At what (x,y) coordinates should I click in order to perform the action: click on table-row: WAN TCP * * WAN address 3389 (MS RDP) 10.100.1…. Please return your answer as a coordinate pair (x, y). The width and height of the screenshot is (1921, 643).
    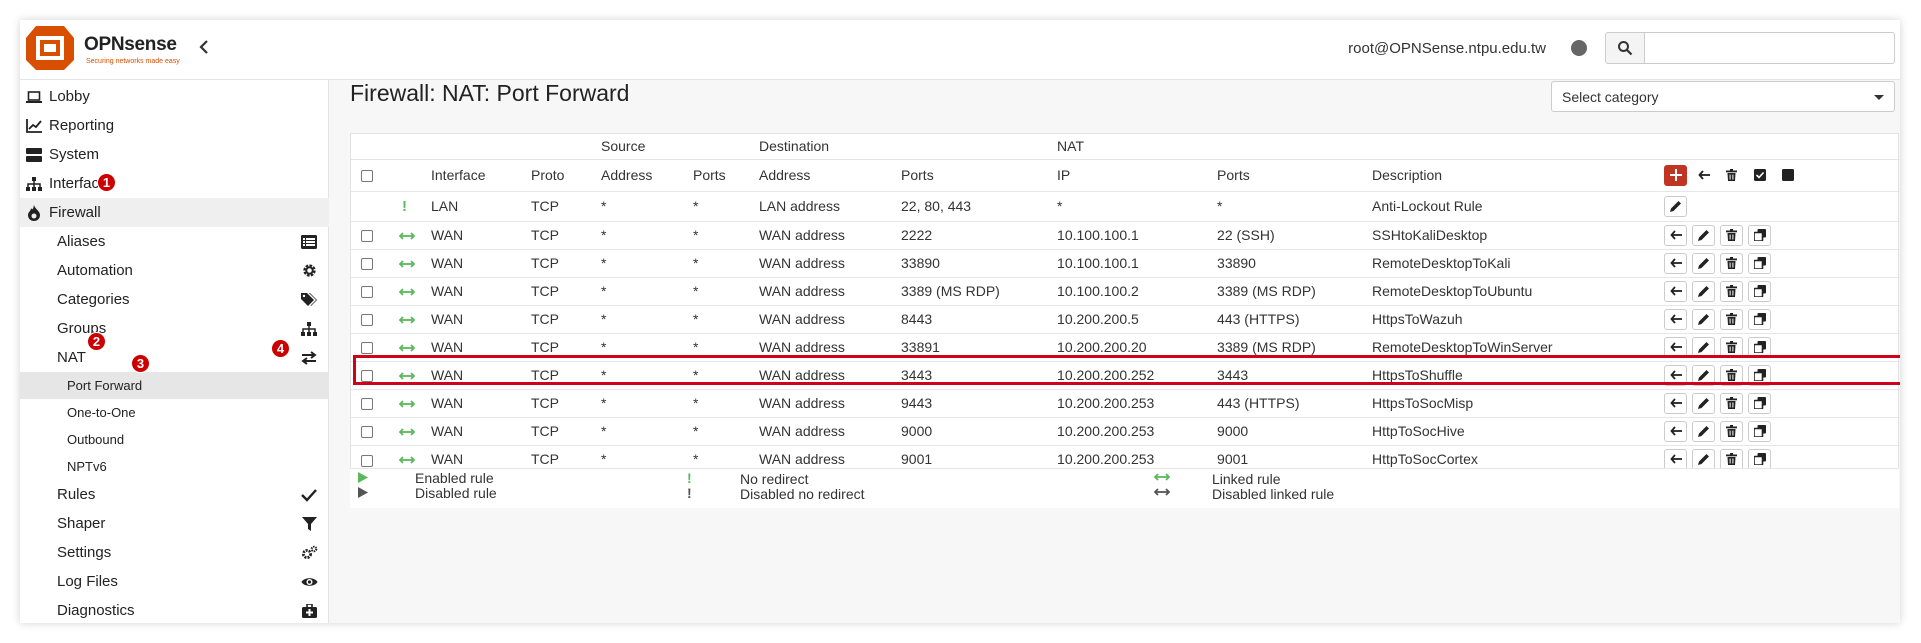
    Looking at the image, I should click on (1125, 291).